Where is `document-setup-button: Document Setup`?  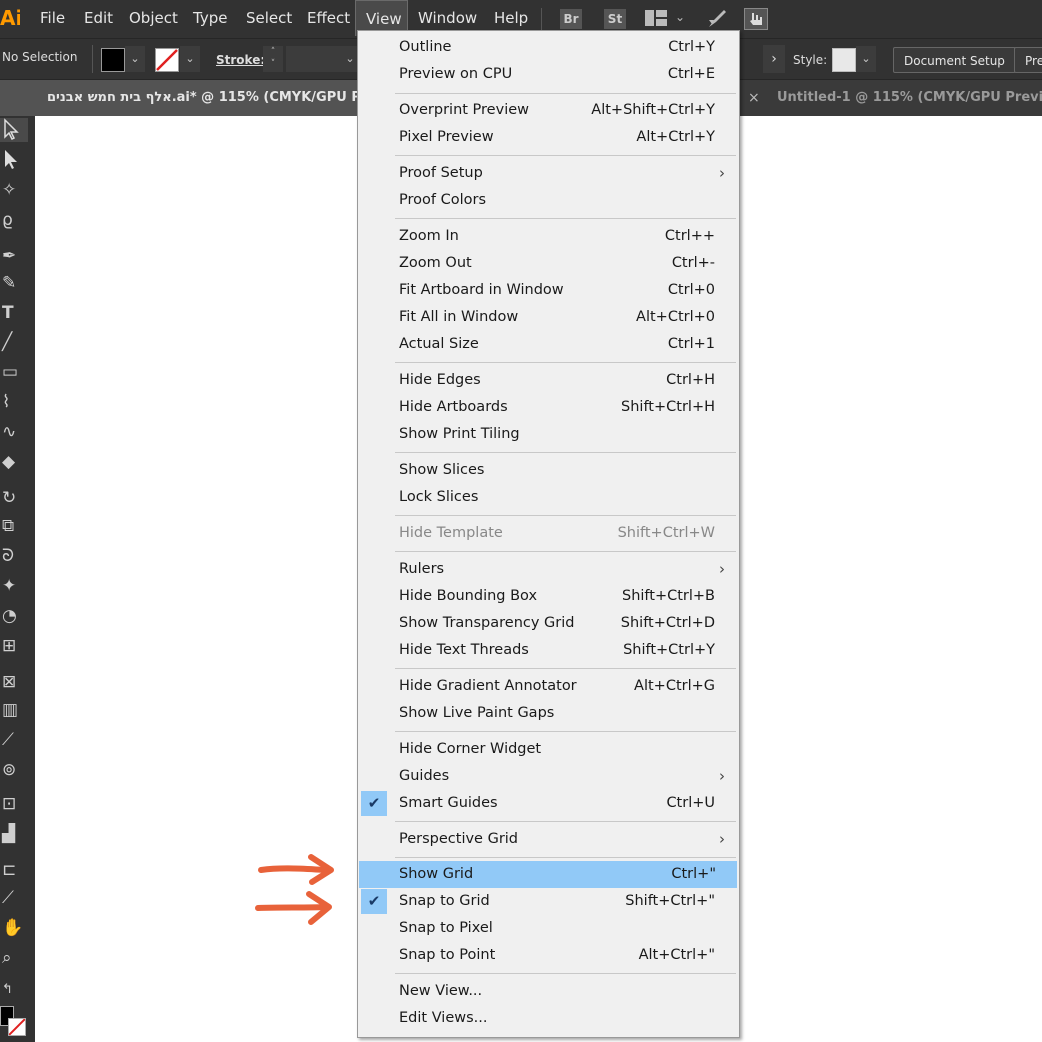 document-setup-button: Document Setup is located at coordinates (954, 60).